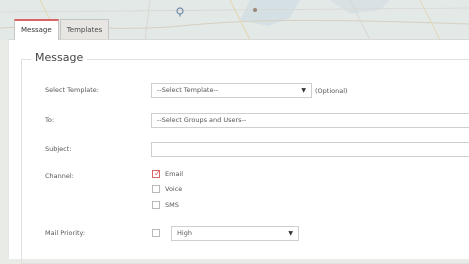 The width and height of the screenshot is (469, 264). I want to click on to-select: --Select Groups and Users--, so click(310, 120).